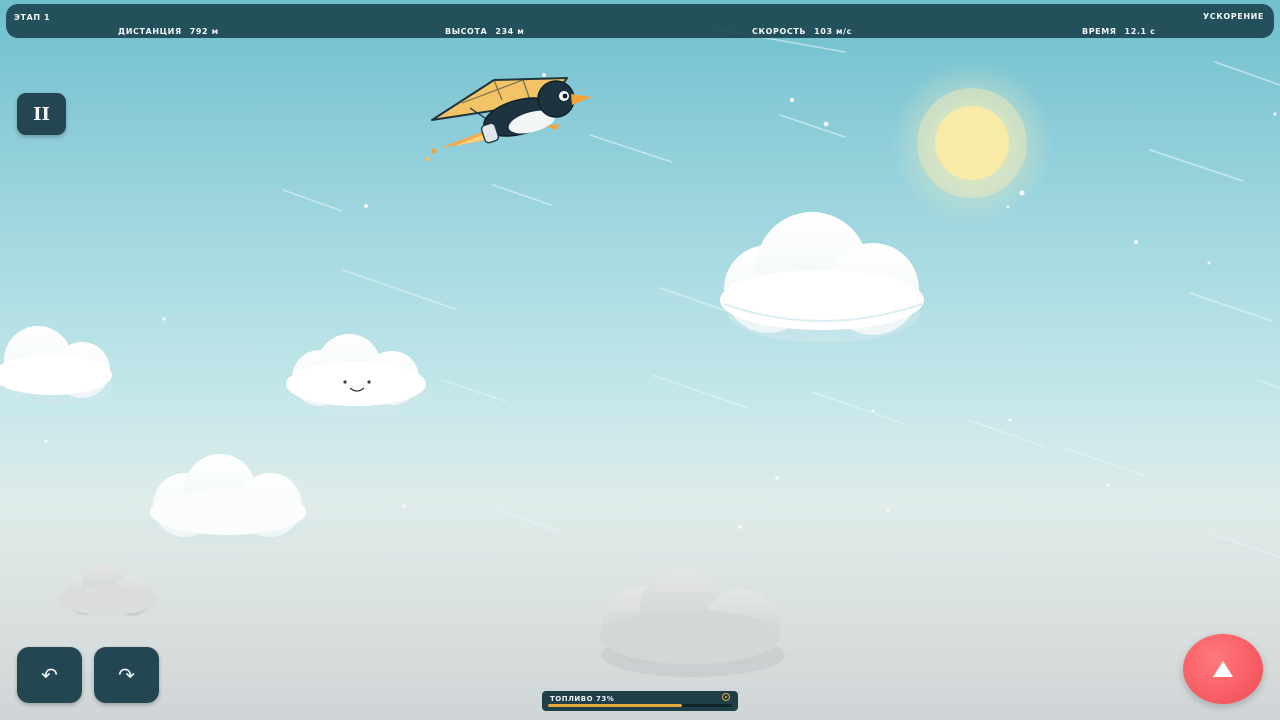 The width and height of the screenshot is (1280, 720). I want to click on penguin-hang-glider, so click(509, 119).